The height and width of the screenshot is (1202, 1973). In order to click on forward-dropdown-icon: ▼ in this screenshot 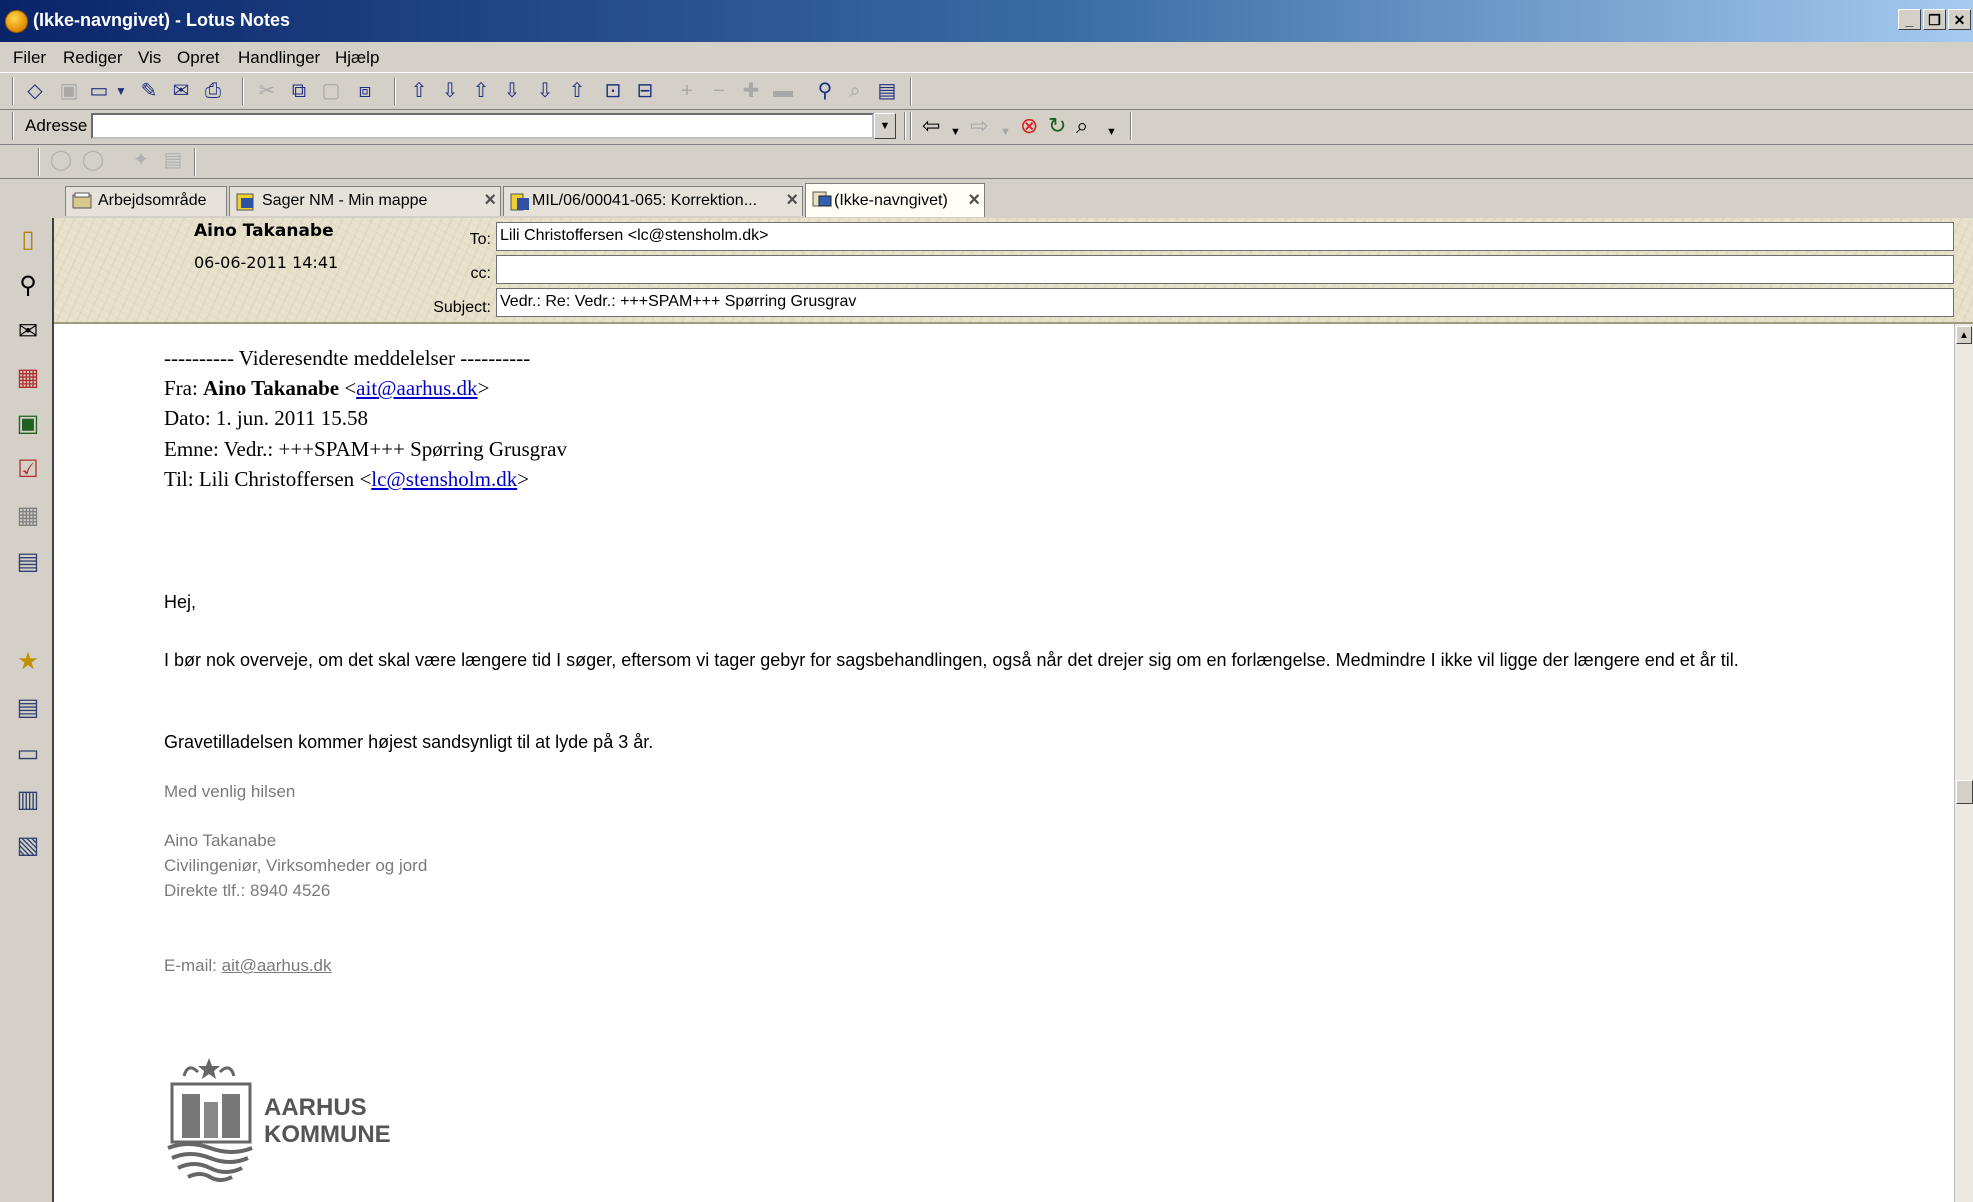, I will do `click(1005, 132)`.